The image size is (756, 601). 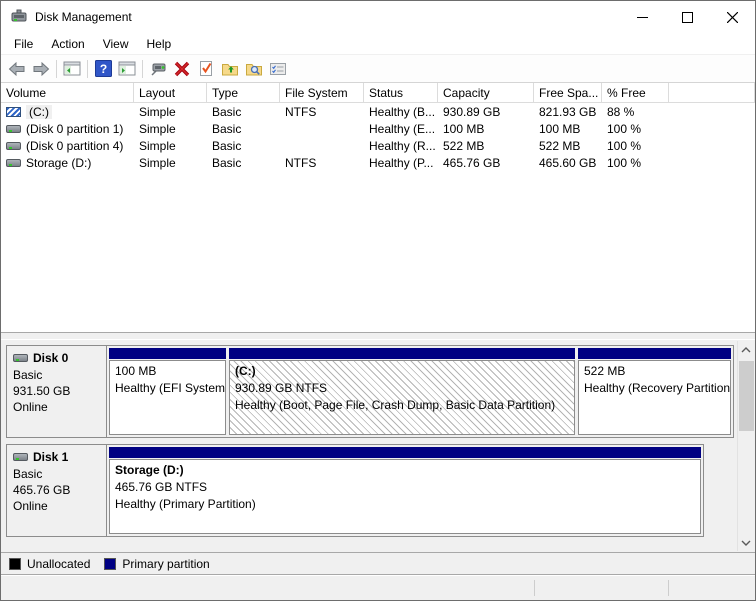 What do you see at coordinates (15, 564) in the screenshot?
I see `unallocated-swatch` at bounding box center [15, 564].